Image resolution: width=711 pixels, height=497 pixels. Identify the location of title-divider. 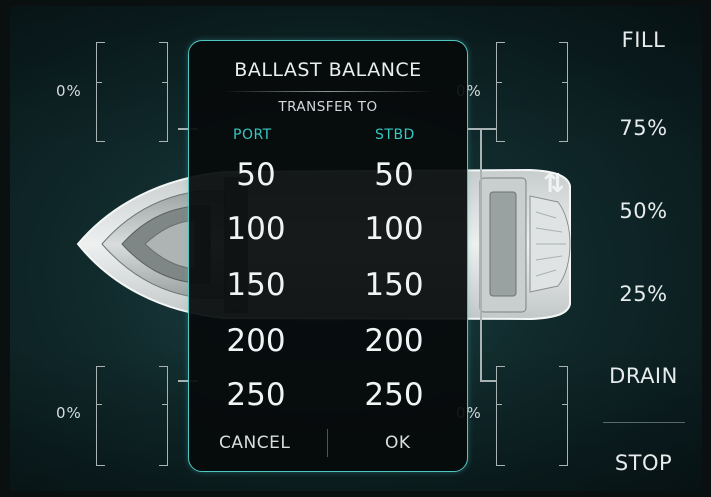
(328, 91).